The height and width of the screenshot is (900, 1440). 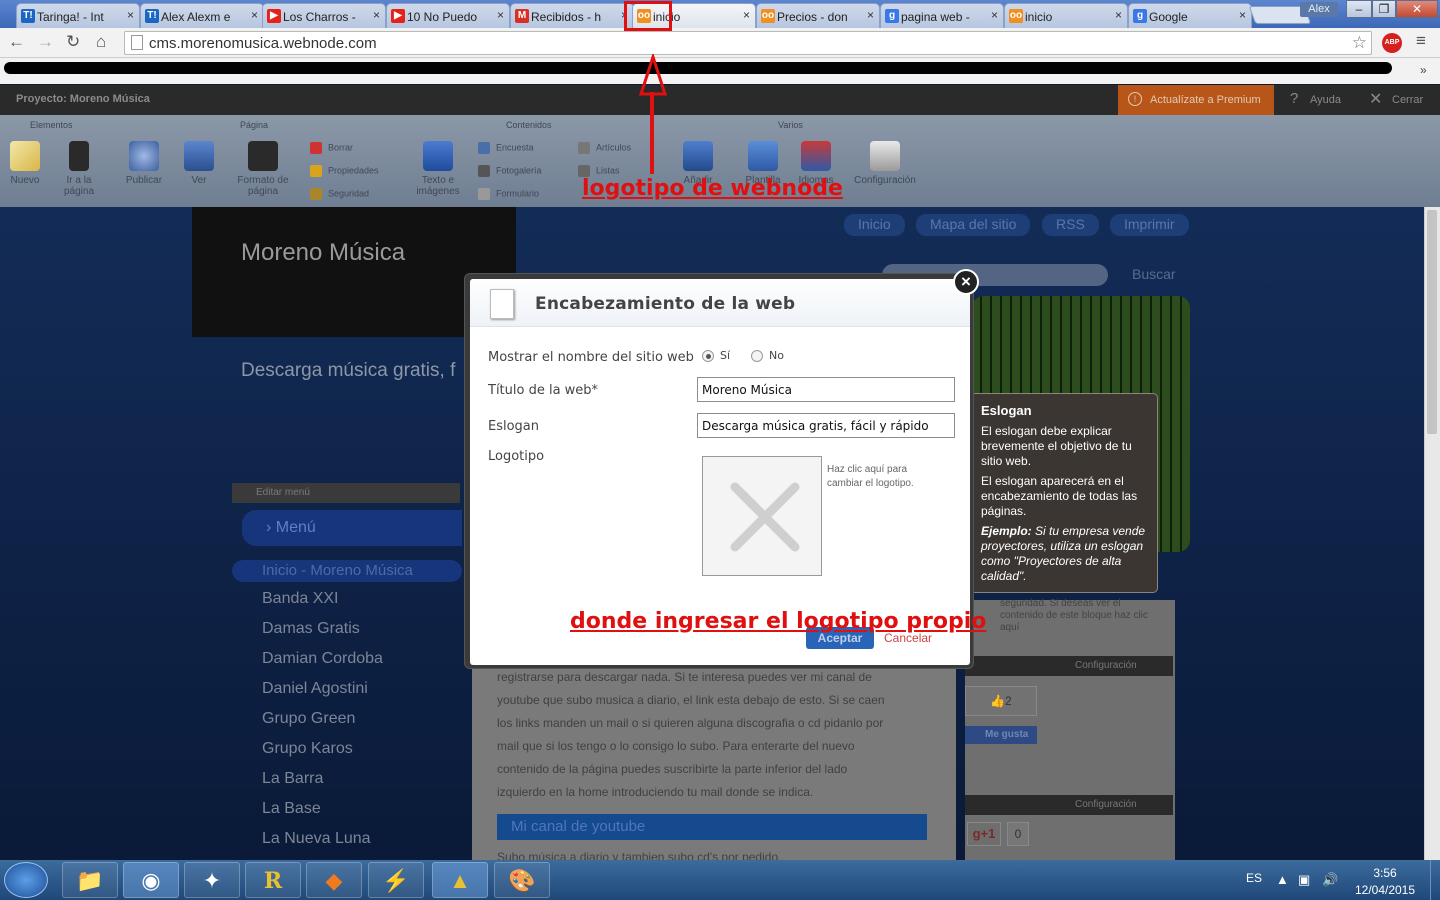 I want to click on menu-item: Grupo Karos, so click(x=307, y=749).